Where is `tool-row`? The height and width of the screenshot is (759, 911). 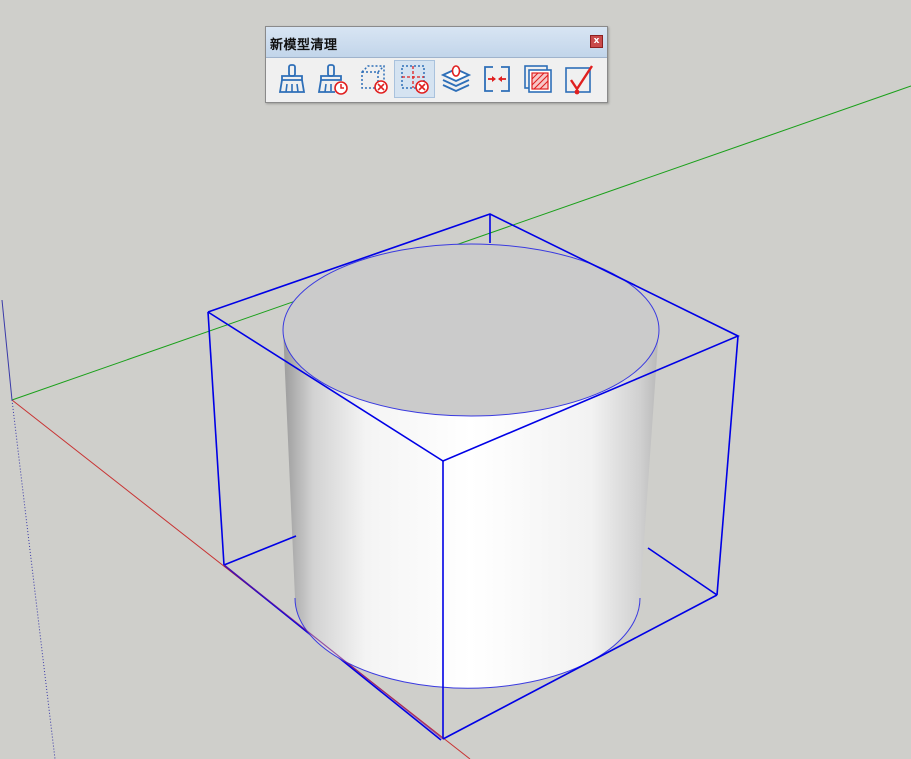
tool-row is located at coordinates (435, 79).